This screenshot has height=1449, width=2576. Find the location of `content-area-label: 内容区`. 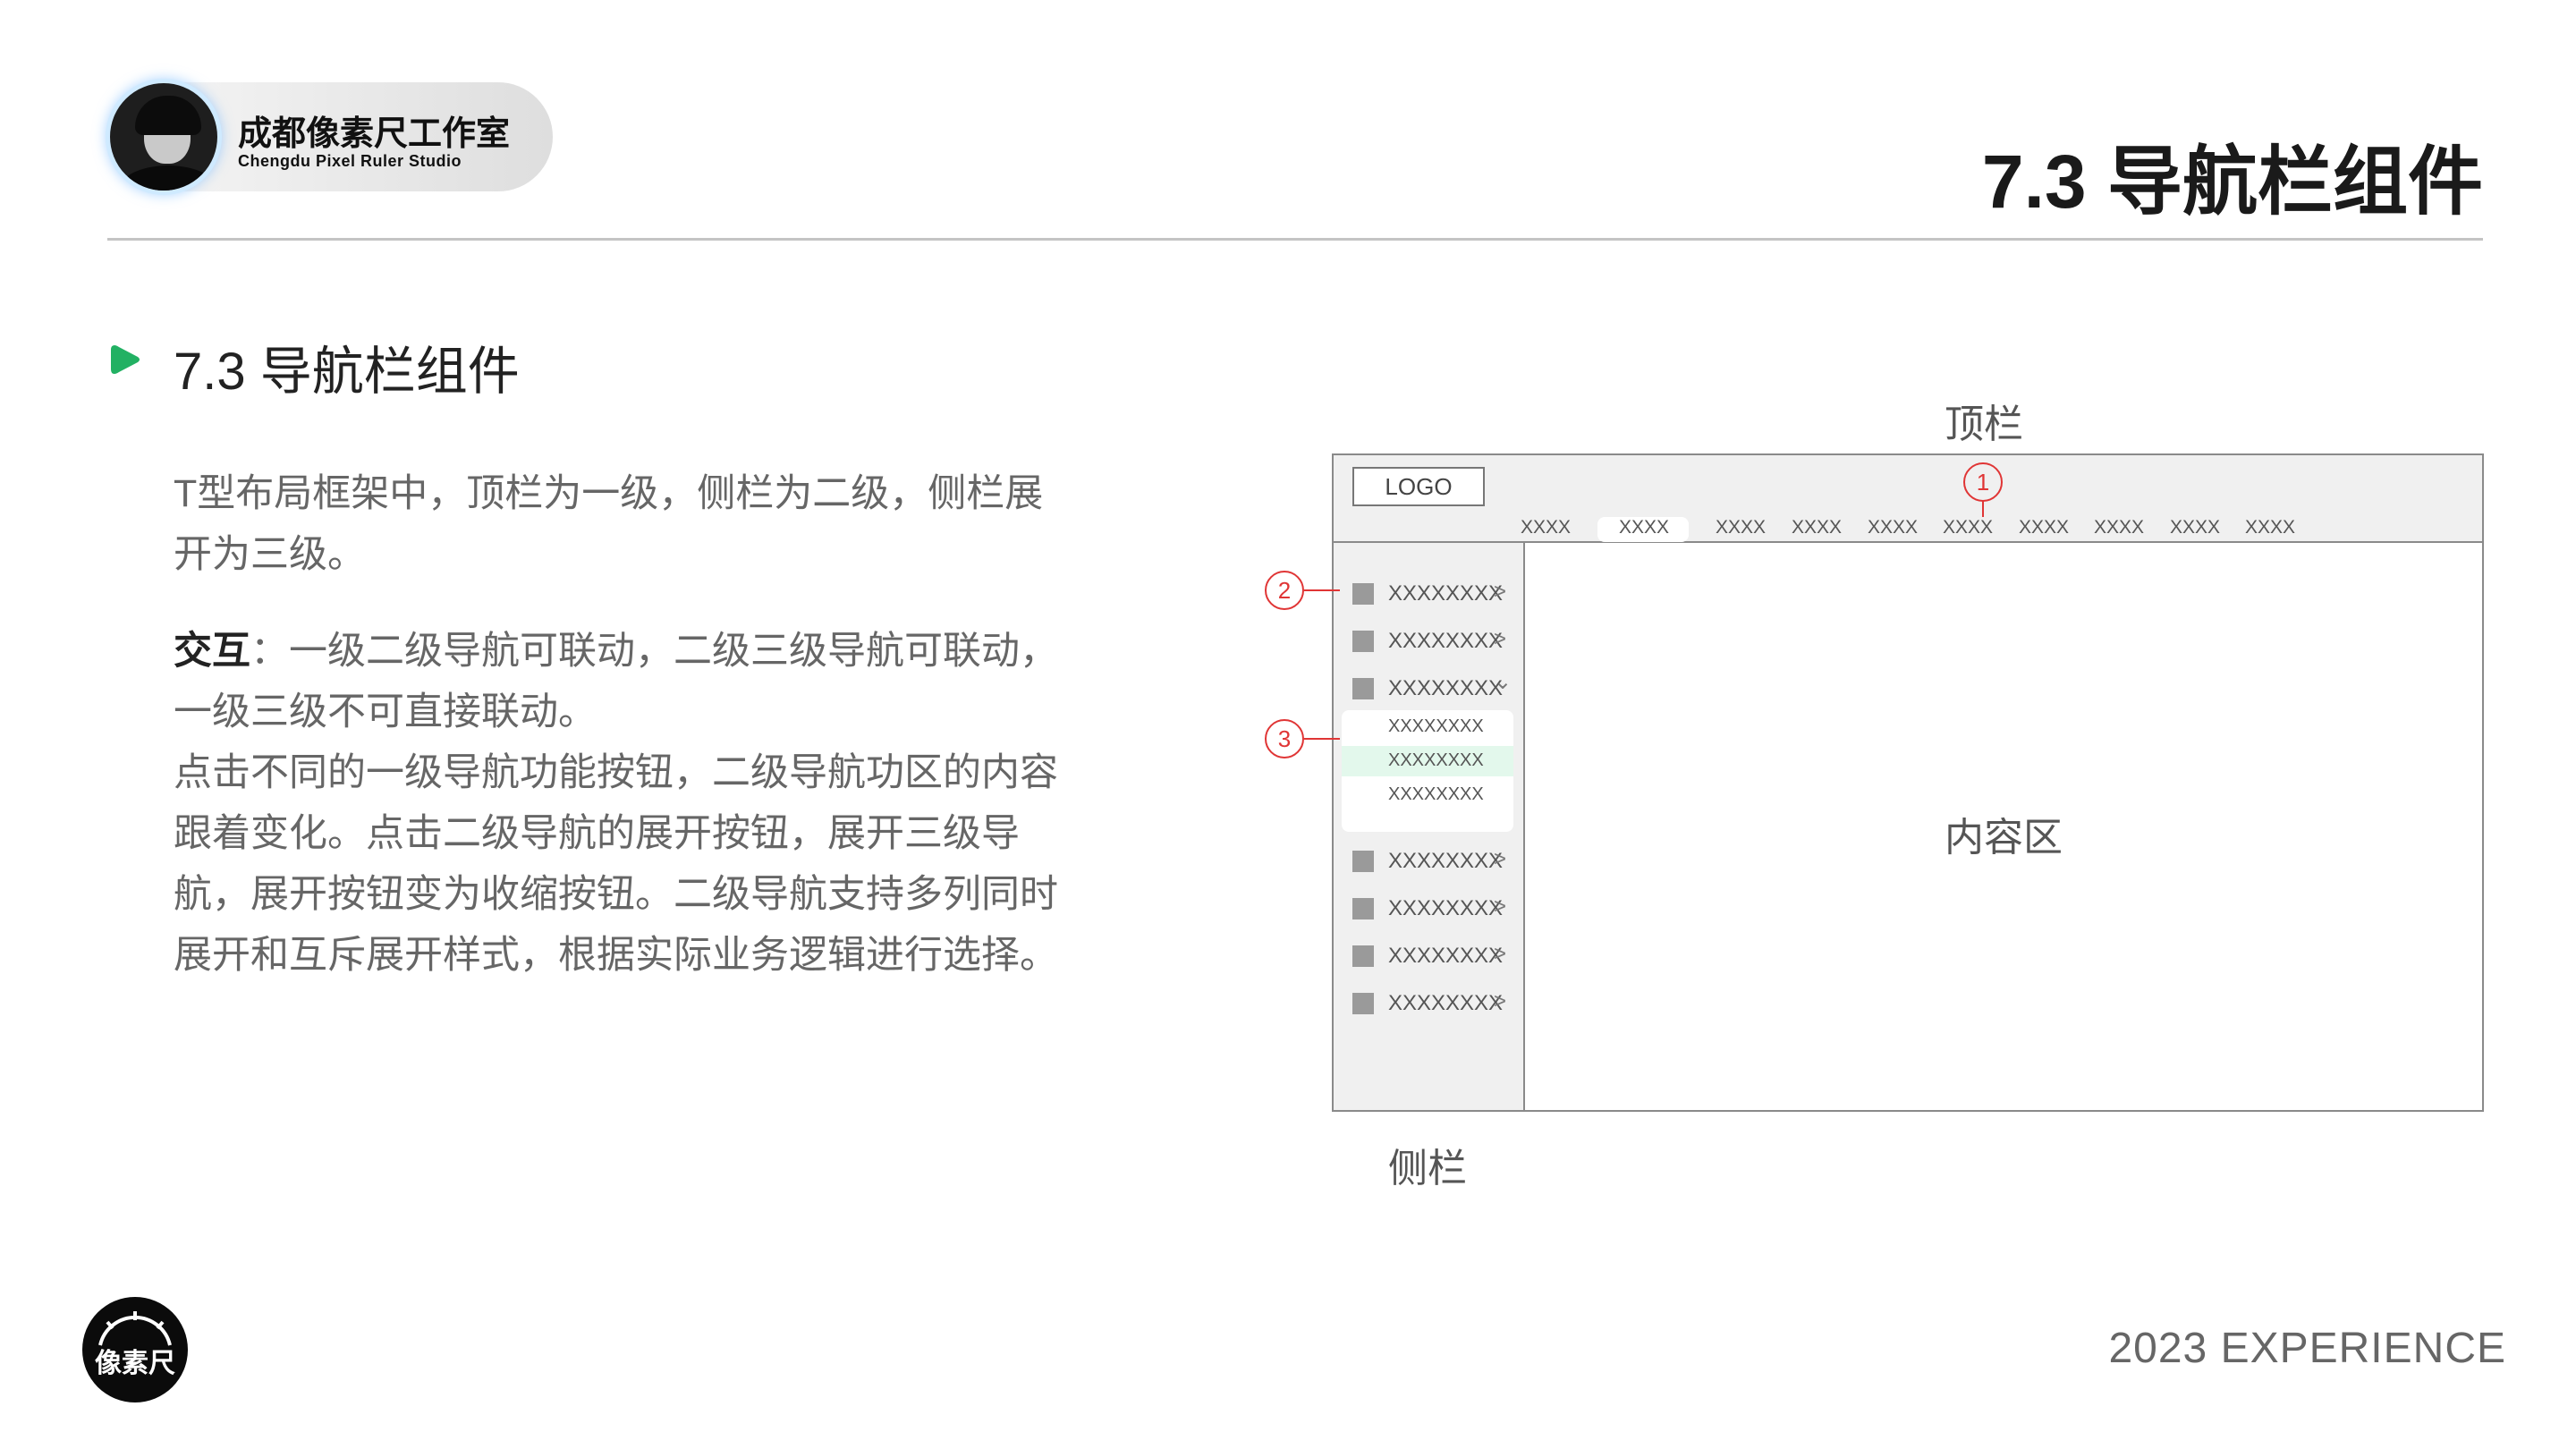

content-area-label: 内容区 is located at coordinates (2004, 838).